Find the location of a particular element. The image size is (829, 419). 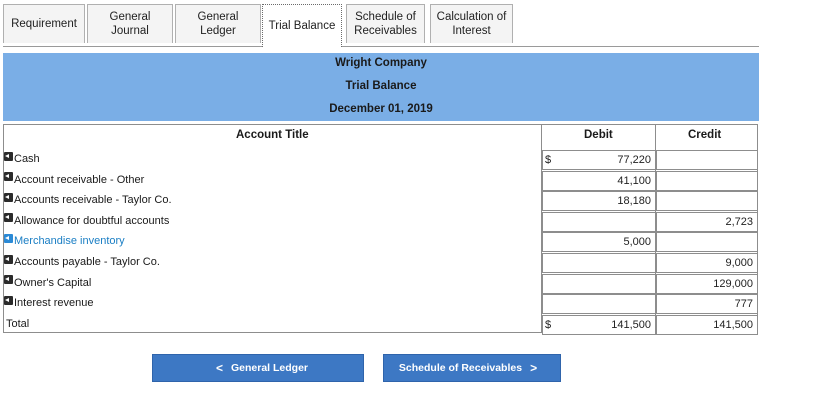

debit-input: $77,220 is located at coordinates (599, 160).